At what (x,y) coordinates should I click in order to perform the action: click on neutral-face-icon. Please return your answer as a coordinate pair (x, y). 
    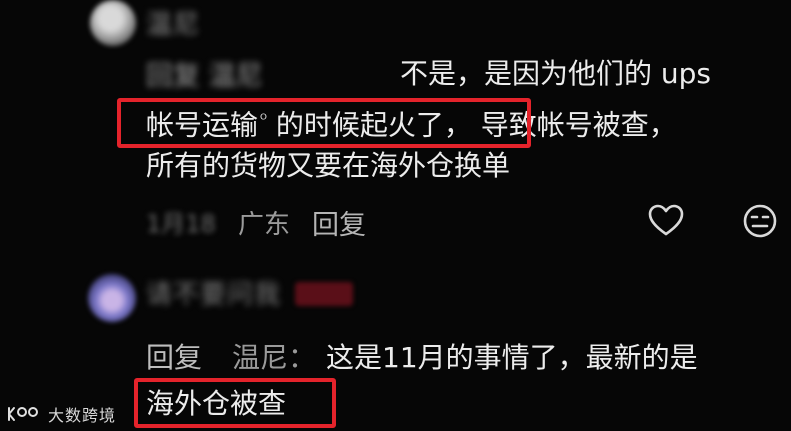
    Looking at the image, I should click on (760, 221).